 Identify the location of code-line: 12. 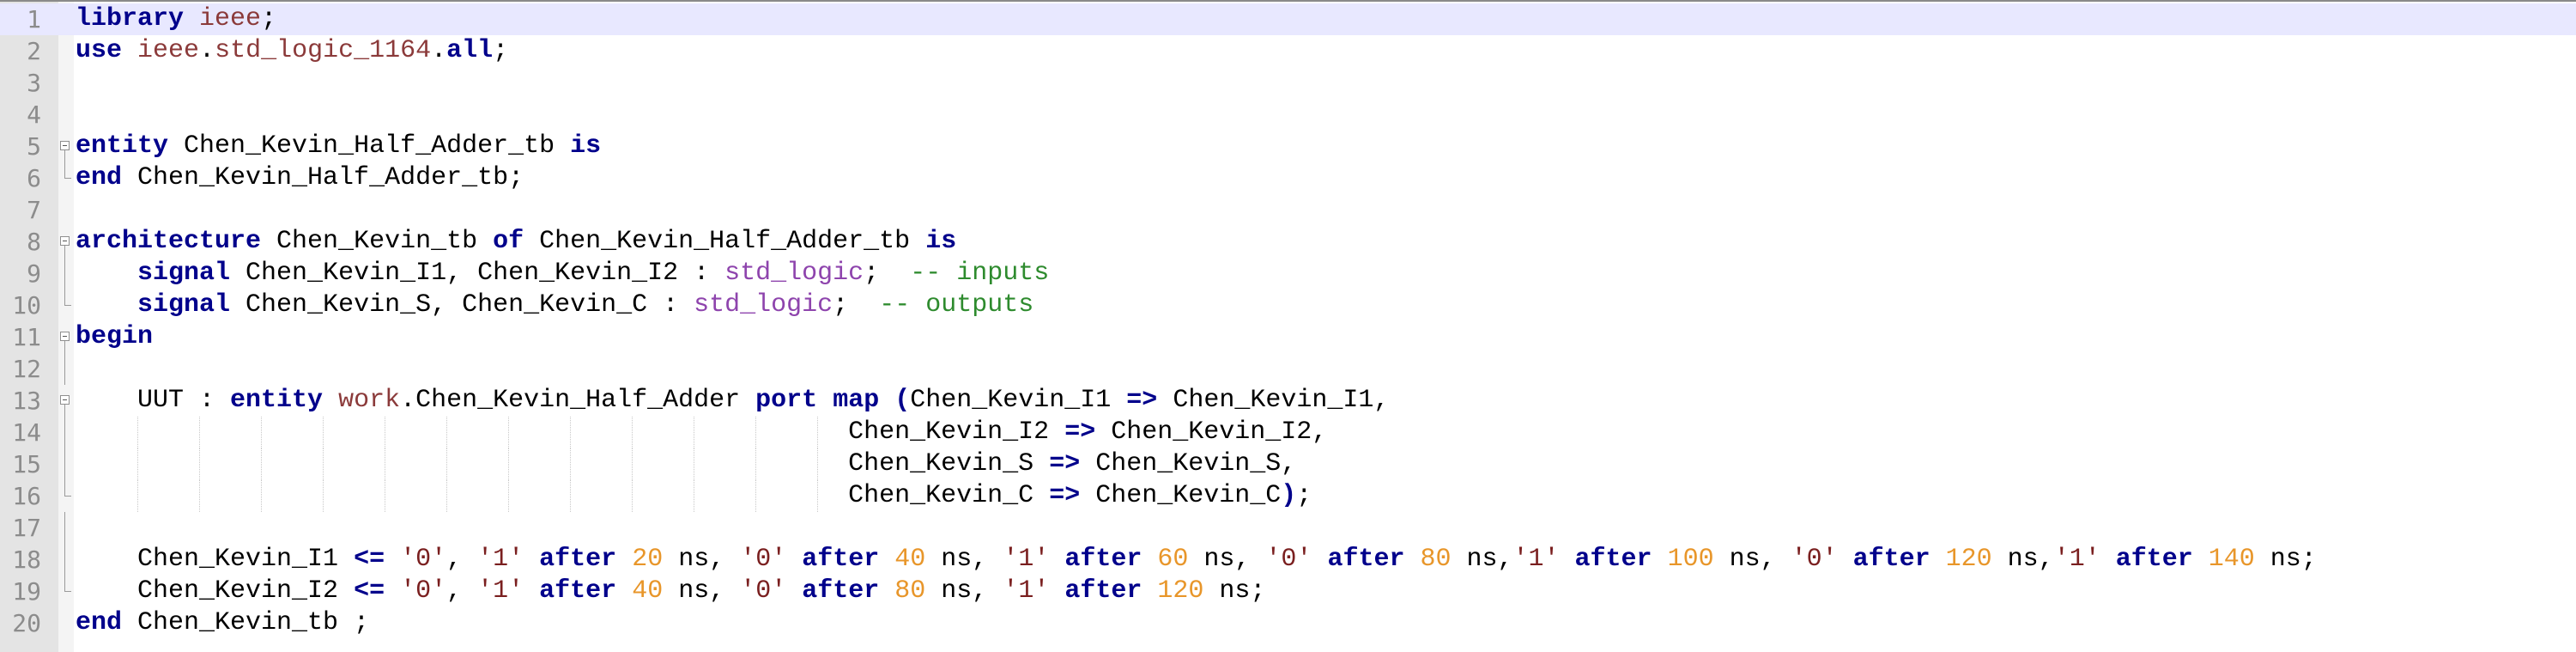
(1288, 369).